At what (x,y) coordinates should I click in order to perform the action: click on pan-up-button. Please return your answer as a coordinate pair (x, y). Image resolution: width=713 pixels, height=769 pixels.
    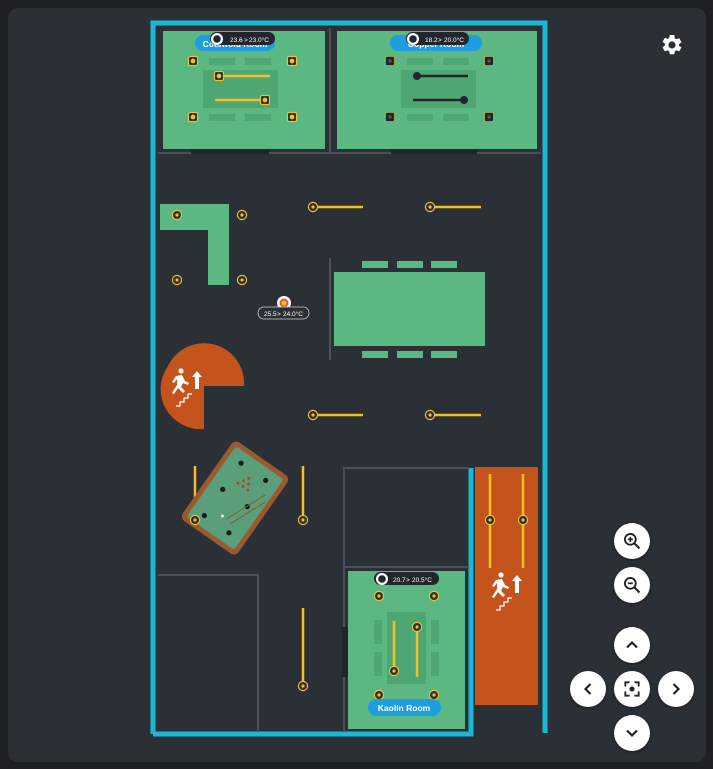
    Looking at the image, I should click on (632, 645).